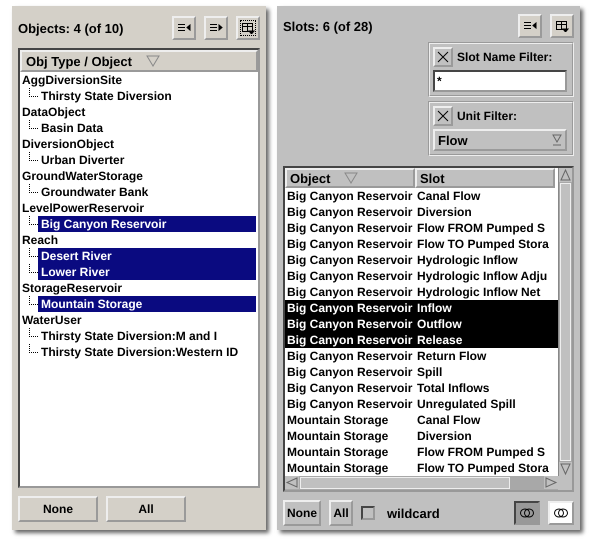  Describe the element at coordinates (147, 96) in the screenshot. I see `tree-item: Thirsty State Diversion` at that location.